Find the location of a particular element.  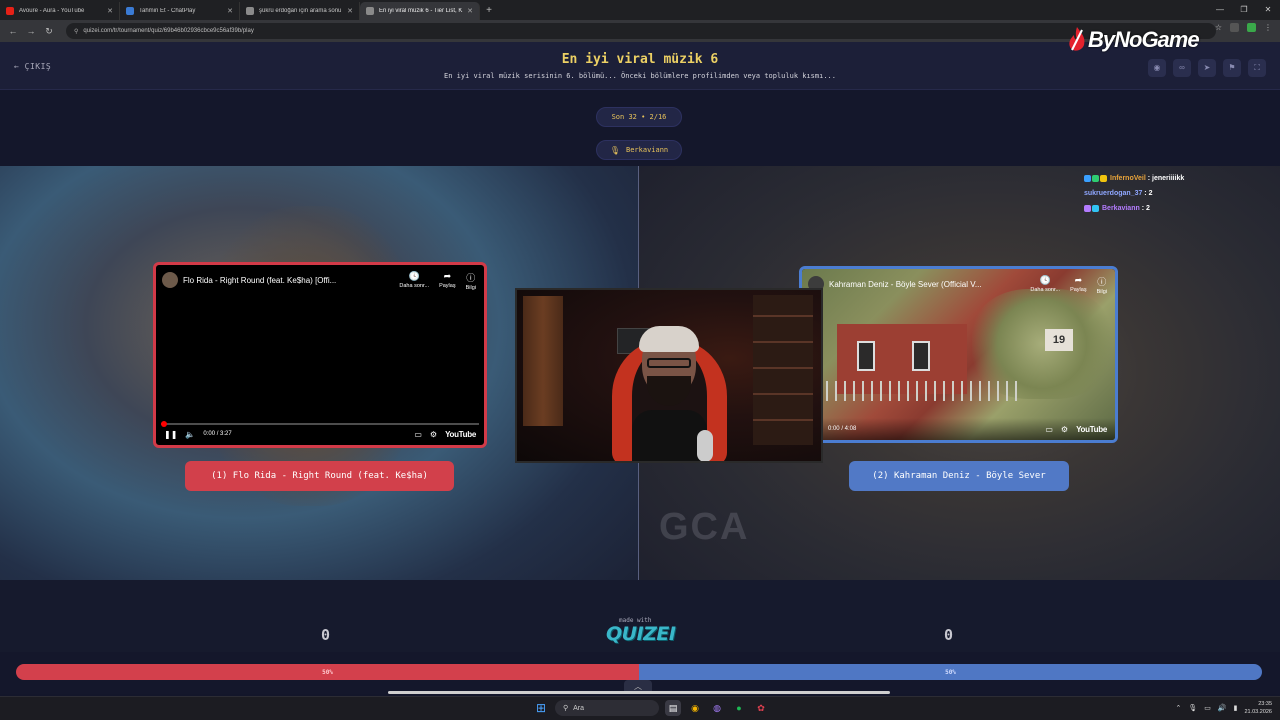

browser-tab: şükrü erdoğan için arama sonu ✕ is located at coordinates (300, 11).